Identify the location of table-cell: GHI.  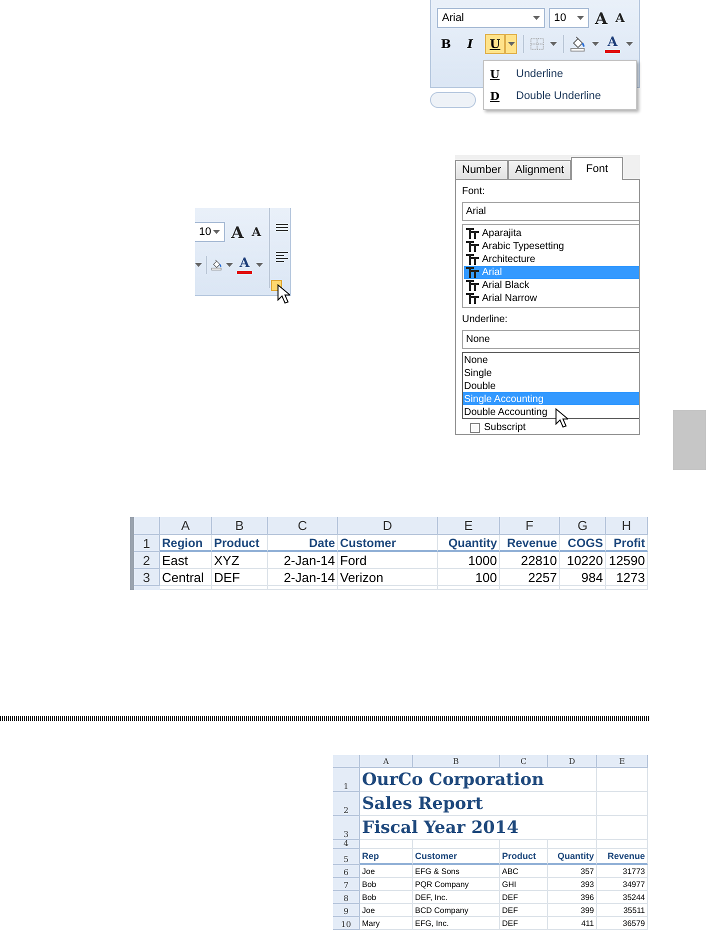
(524, 884).